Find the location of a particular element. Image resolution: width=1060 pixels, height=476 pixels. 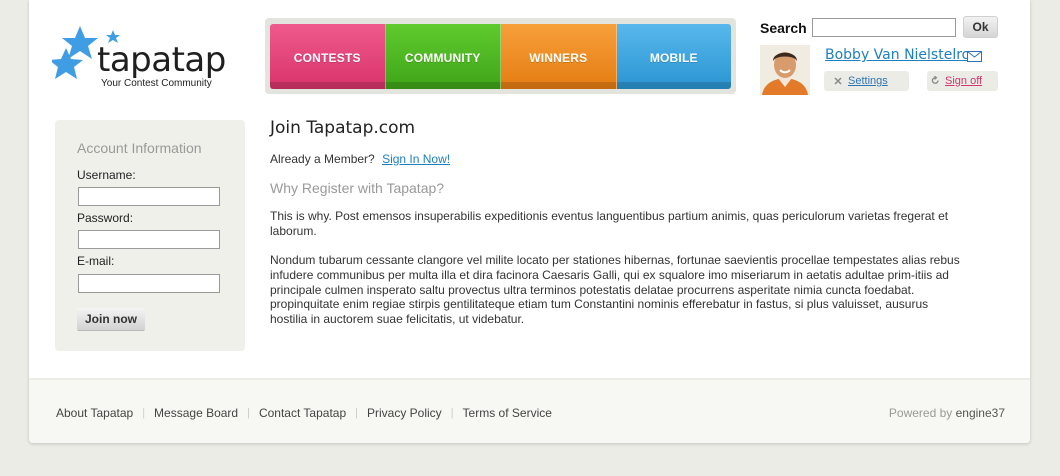

main-nav: CONTESTS COMMUNITY WINNERS MOBILE is located at coordinates (500, 56).